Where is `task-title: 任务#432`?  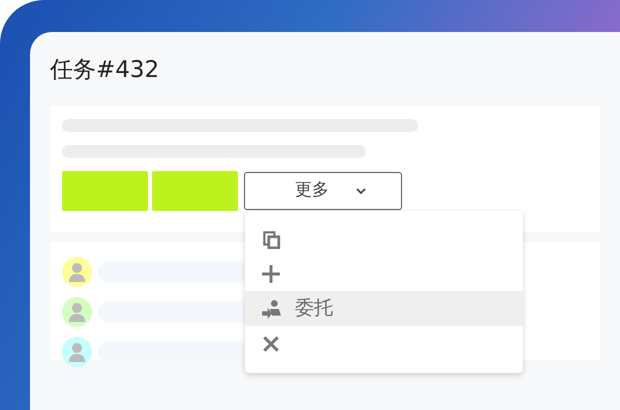 task-title: 任务#432 is located at coordinates (105, 70).